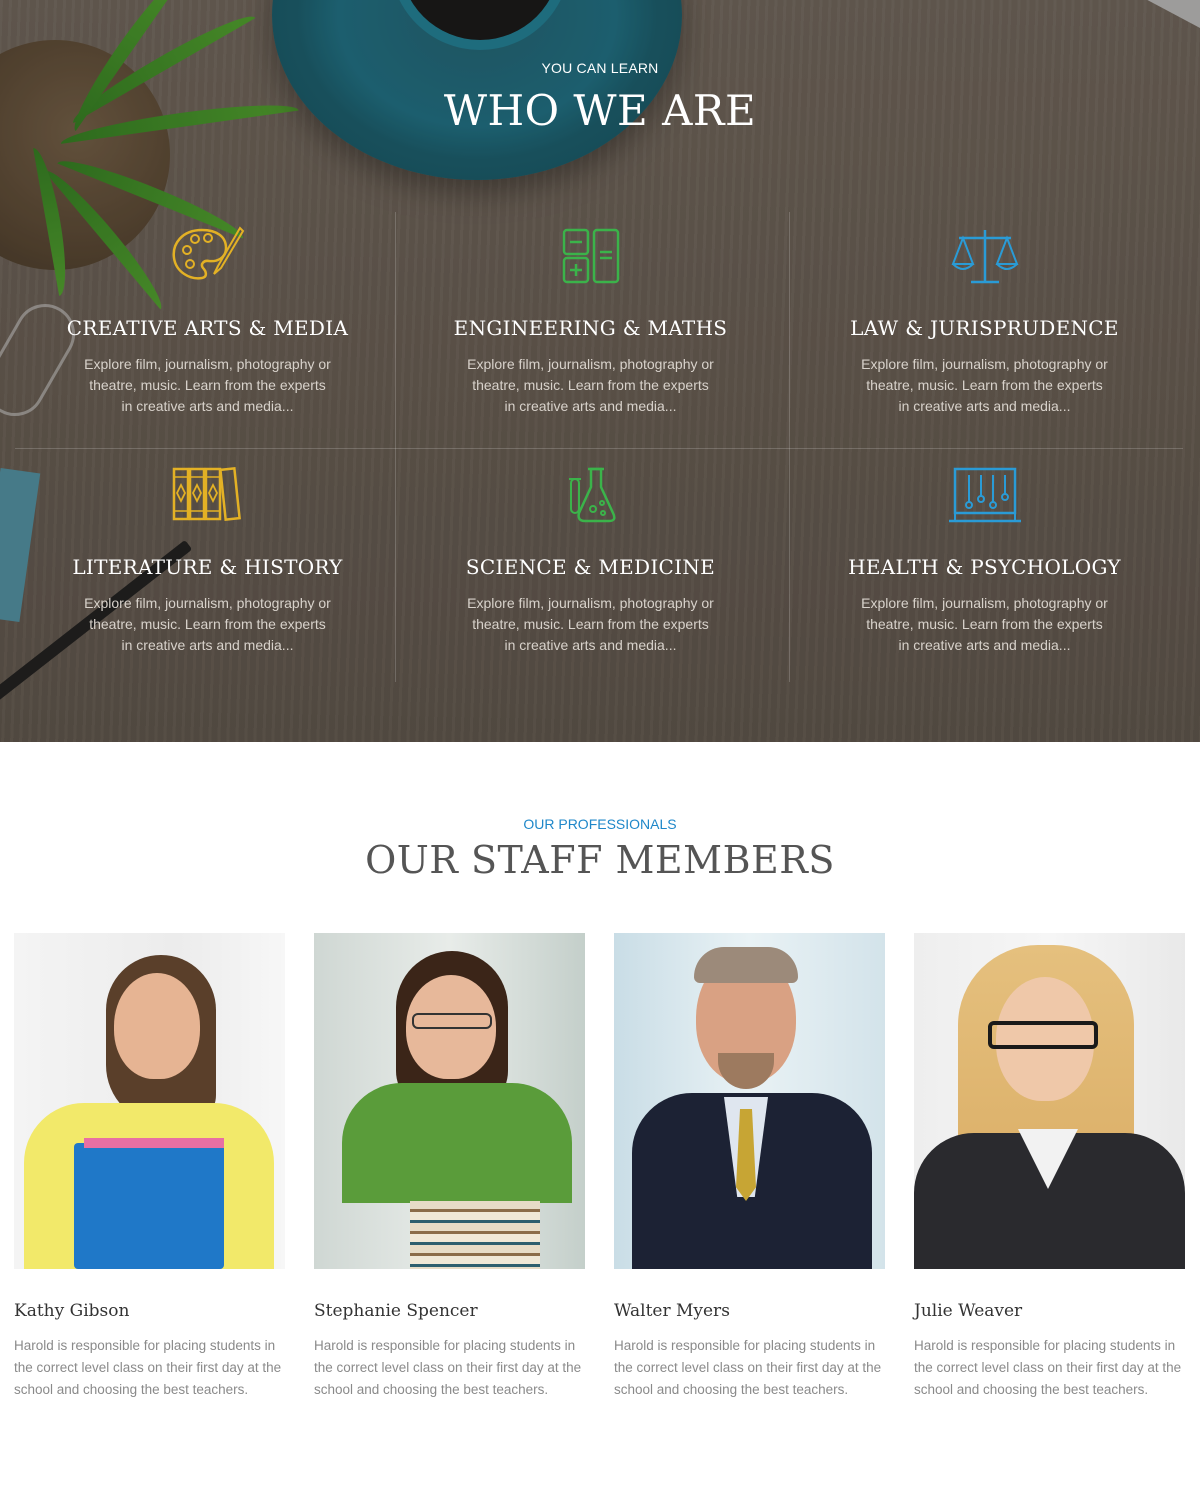 This screenshot has height=1488, width=1200. I want to click on palette-icon, so click(208, 253).